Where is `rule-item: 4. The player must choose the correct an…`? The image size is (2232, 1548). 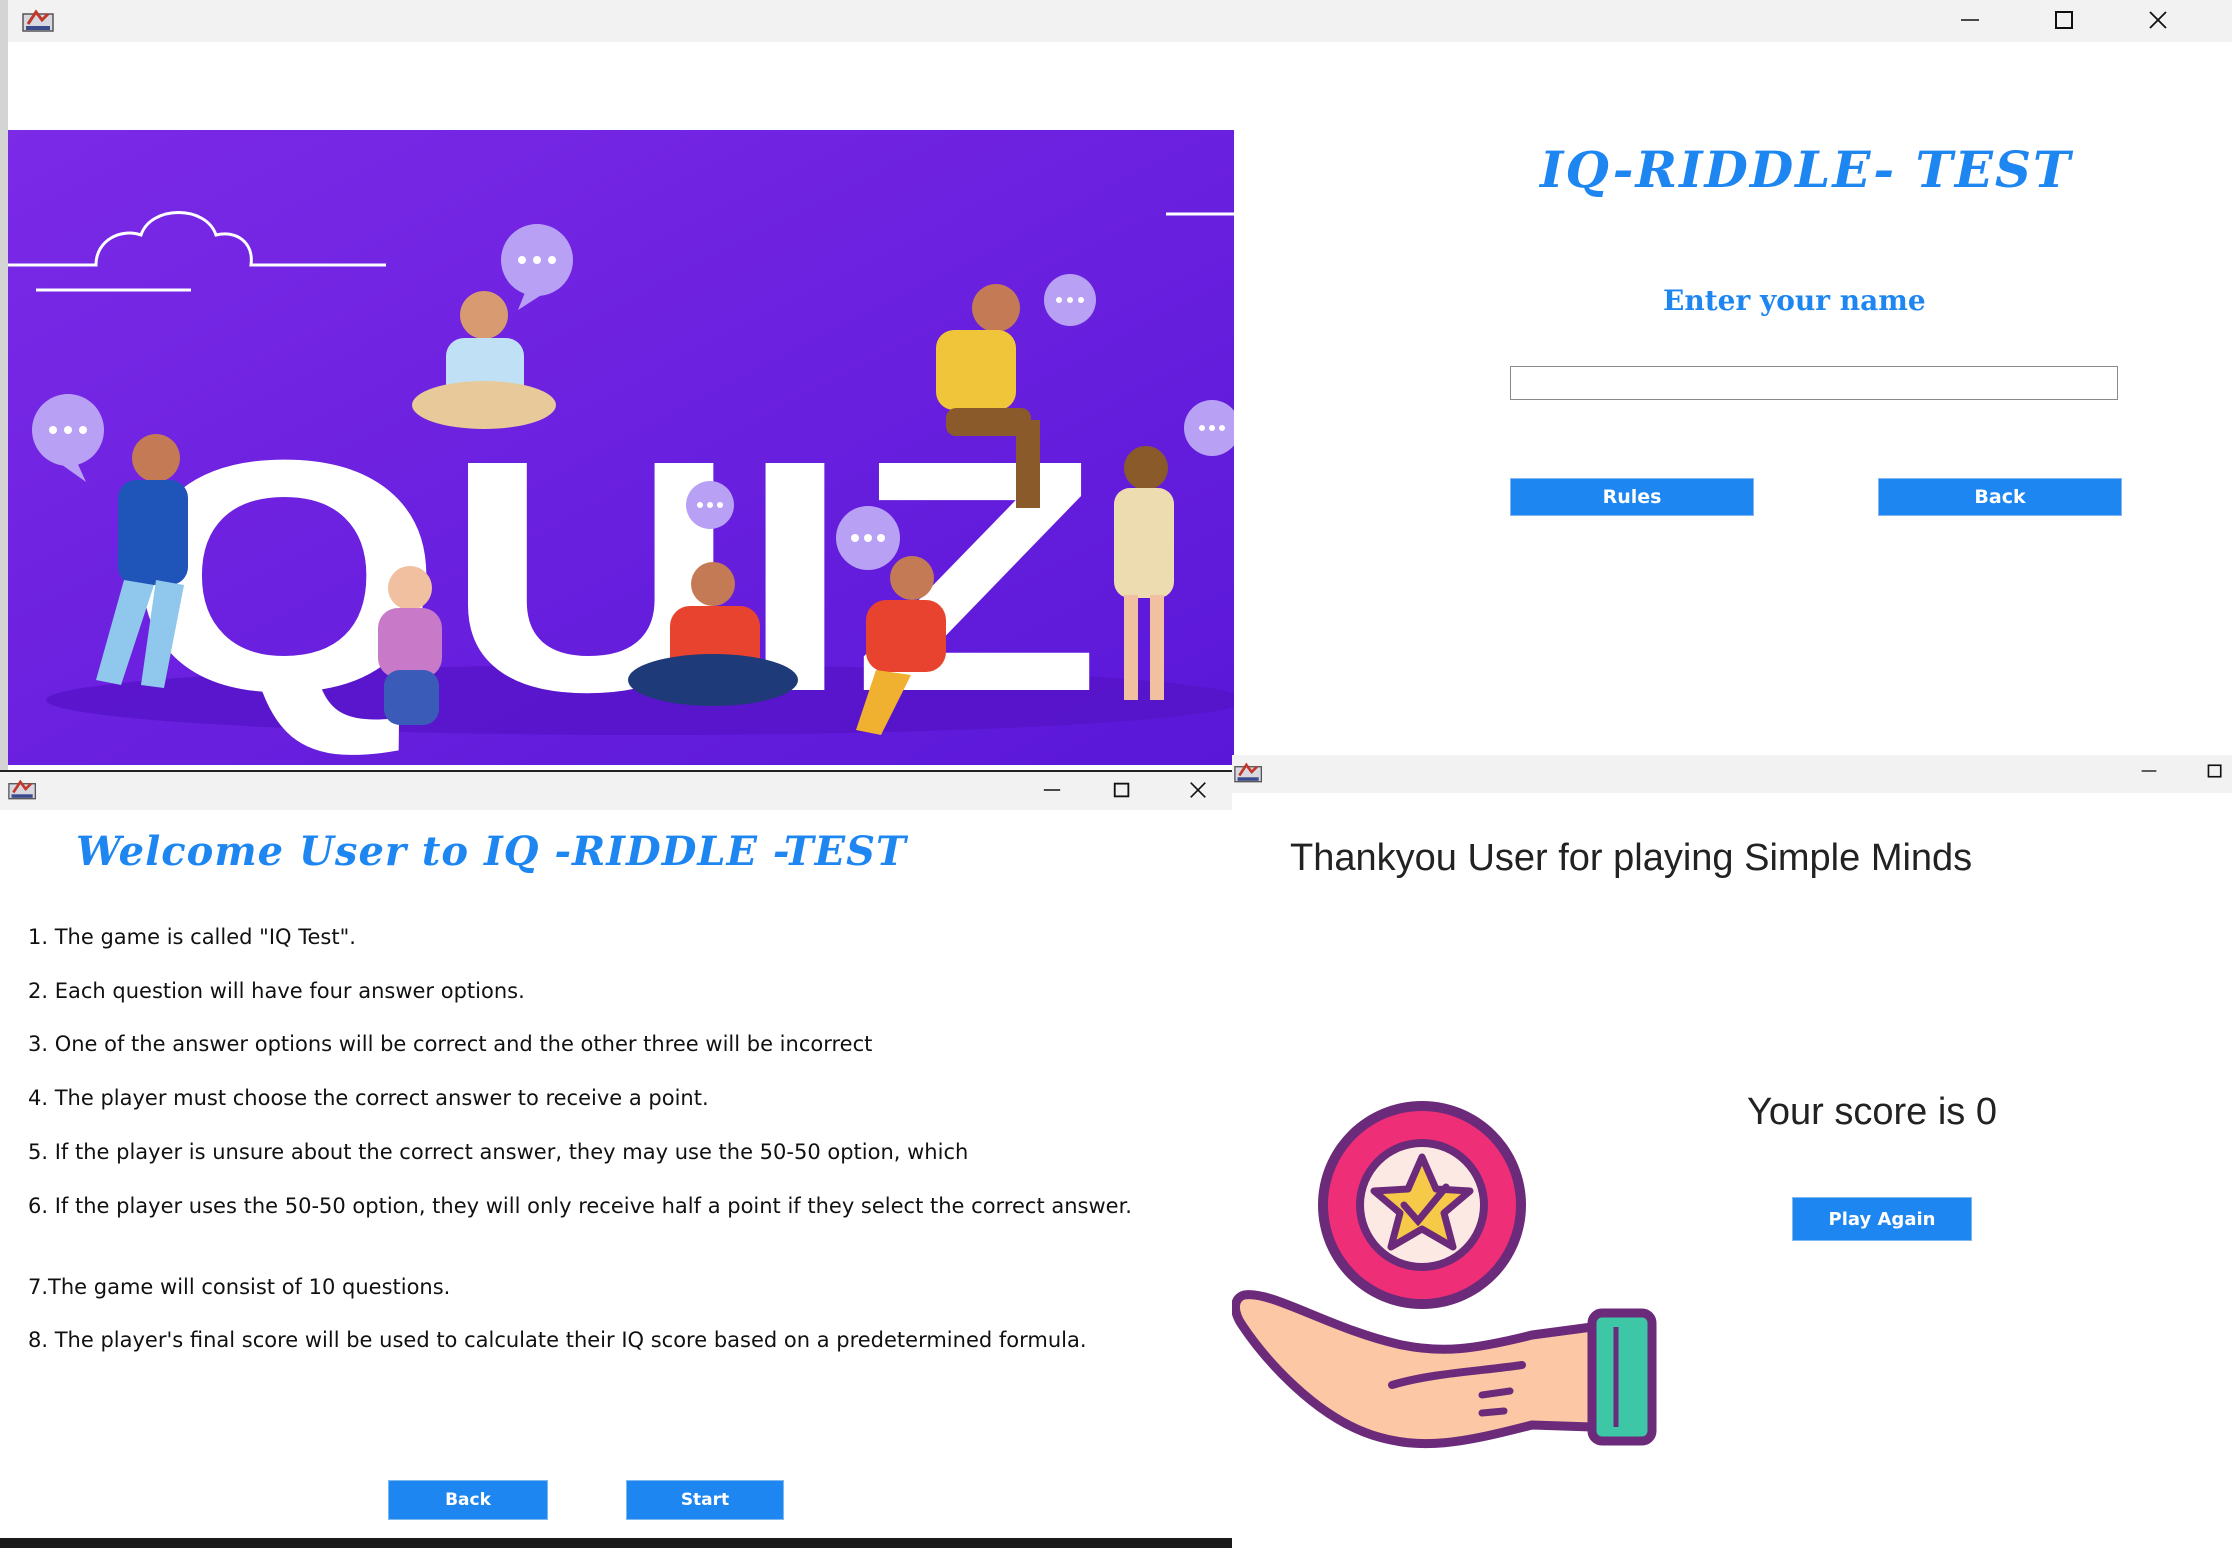 rule-item: 4. The player must choose the correct an… is located at coordinates (368, 1098).